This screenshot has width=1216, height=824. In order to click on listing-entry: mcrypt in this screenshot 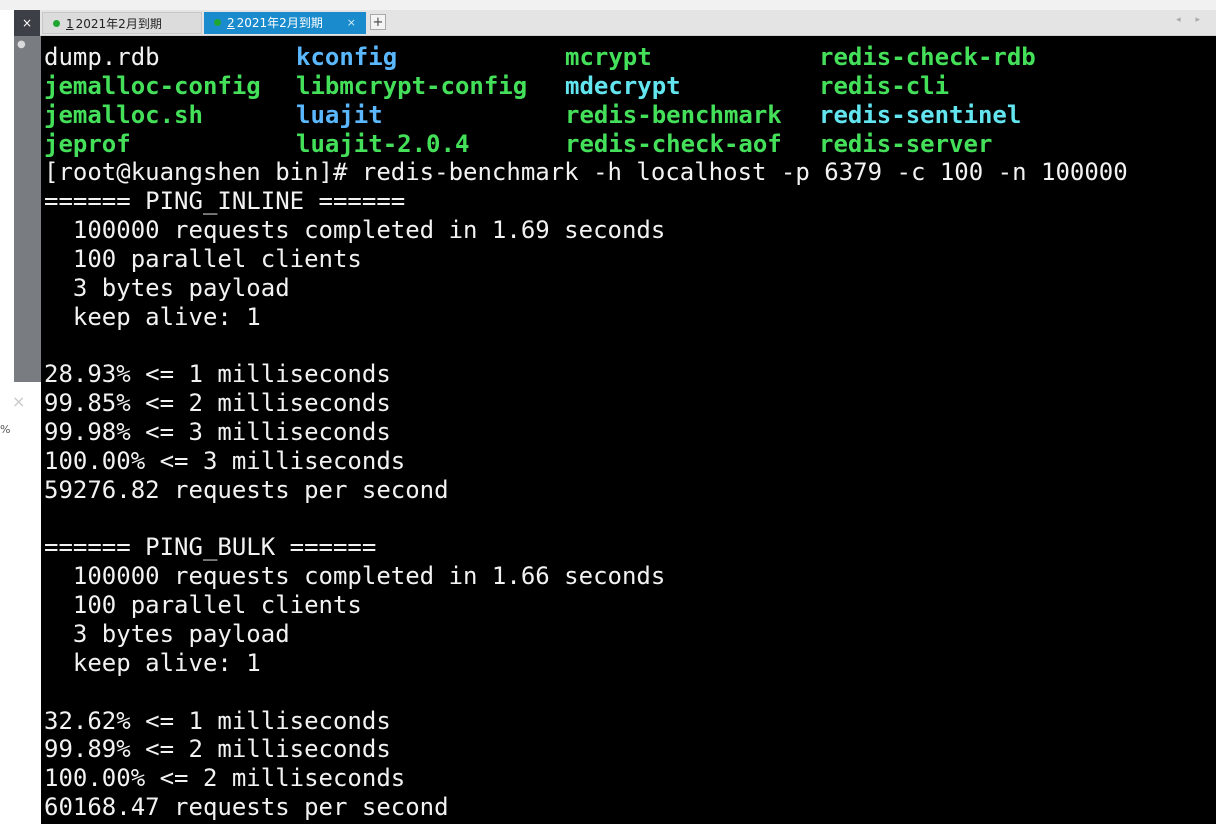, I will do `click(608, 57)`.